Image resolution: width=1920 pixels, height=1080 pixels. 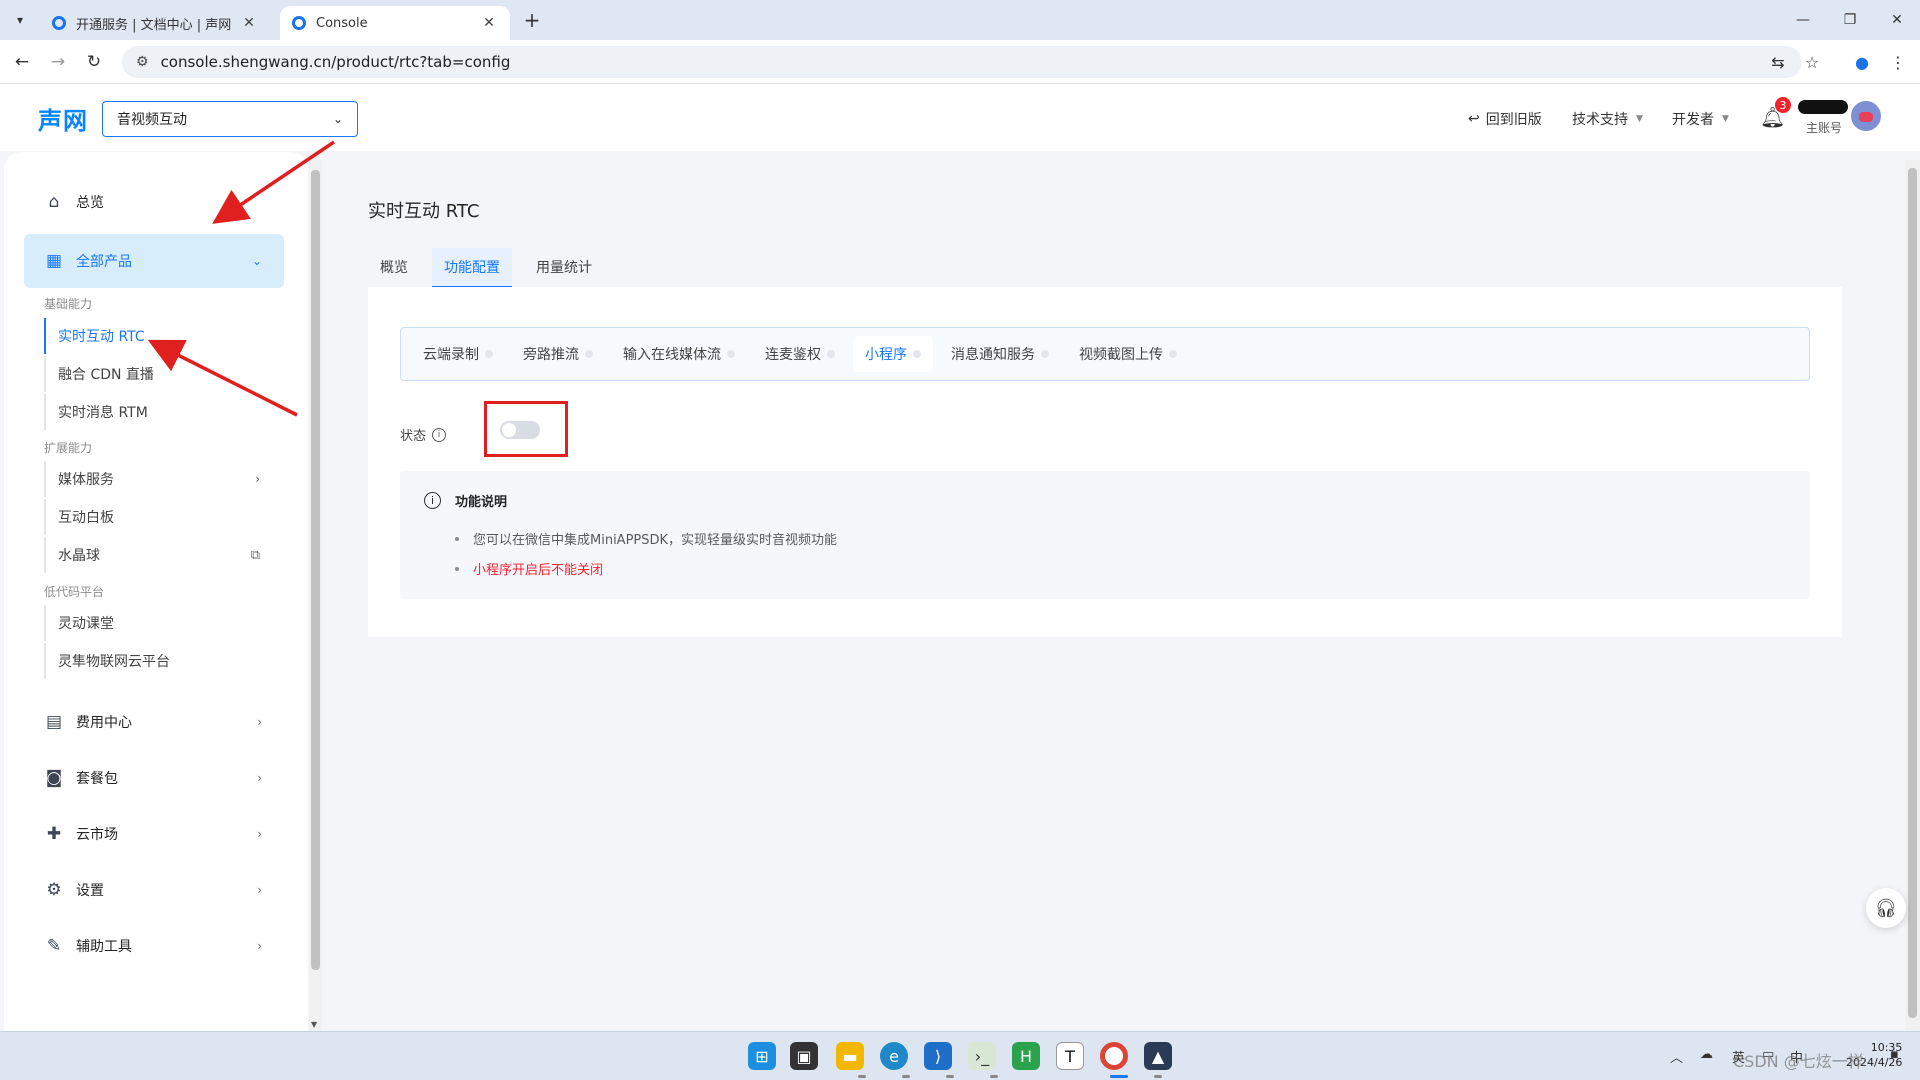 I want to click on sidebar-item-label: 总览, so click(x=90, y=203).